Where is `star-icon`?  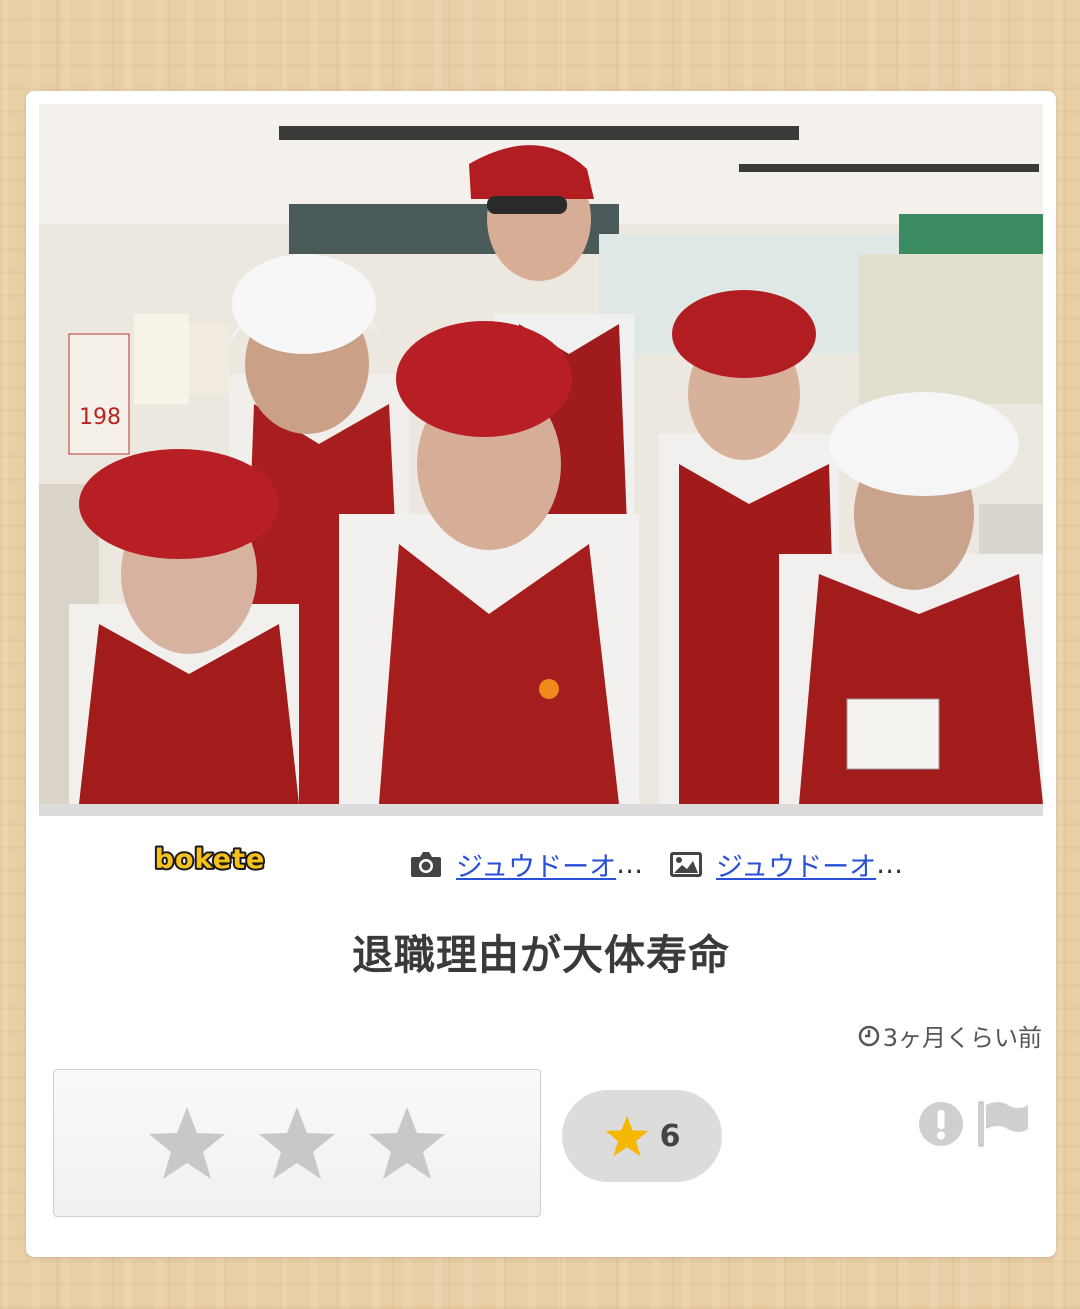
star-icon is located at coordinates (626, 1136).